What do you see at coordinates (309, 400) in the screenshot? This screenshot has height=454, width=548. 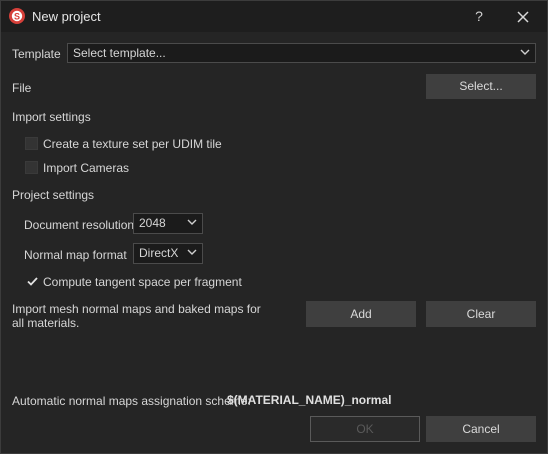 I see `assignation-scheme-value: $(MATERIAL_NAME)_normal` at bounding box center [309, 400].